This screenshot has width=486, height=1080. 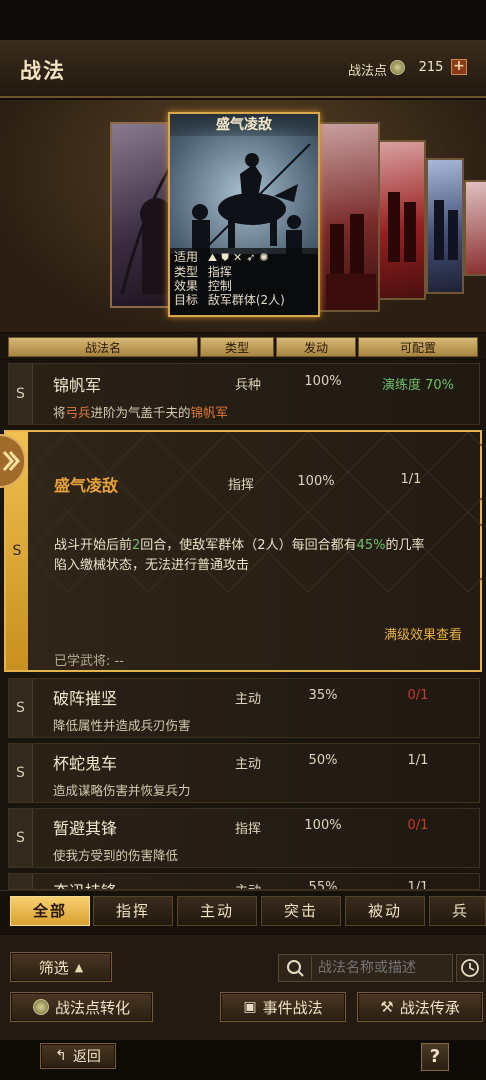 I want to click on inherit-tactic-button: ⚒ 战法传承, so click(x=420, y=1007).